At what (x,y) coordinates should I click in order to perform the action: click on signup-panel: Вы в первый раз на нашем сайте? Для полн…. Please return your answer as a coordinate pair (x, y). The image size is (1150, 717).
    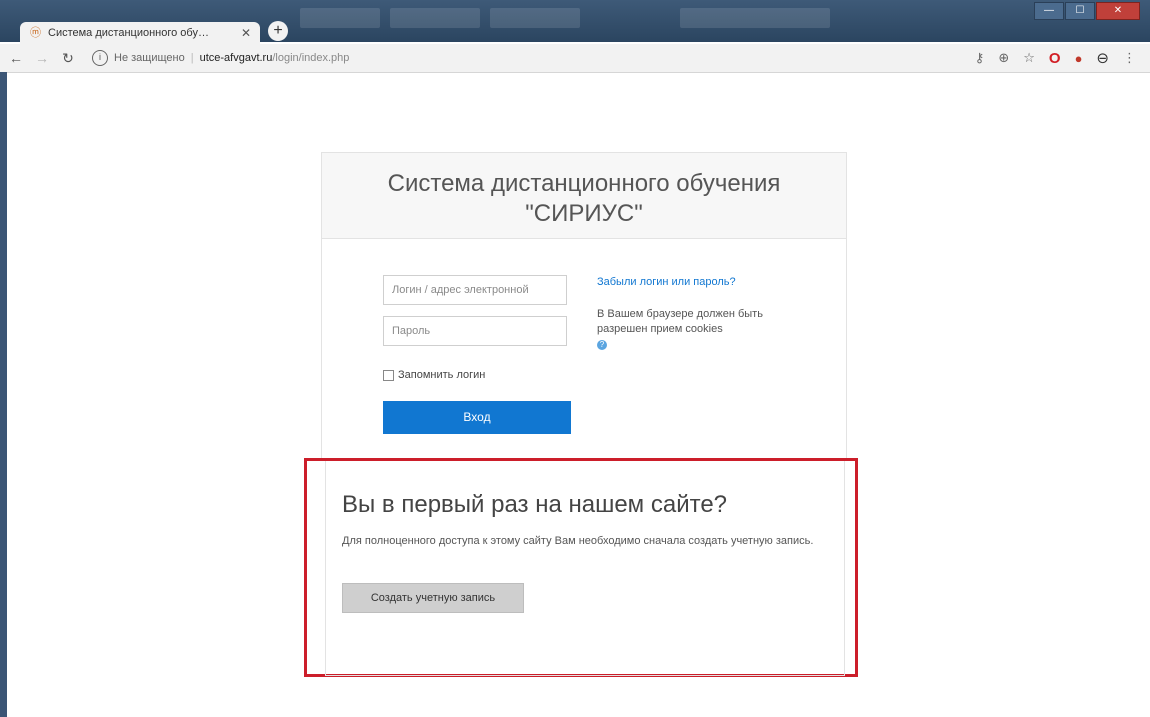
    Looking at the image, I should click on (585, 568).